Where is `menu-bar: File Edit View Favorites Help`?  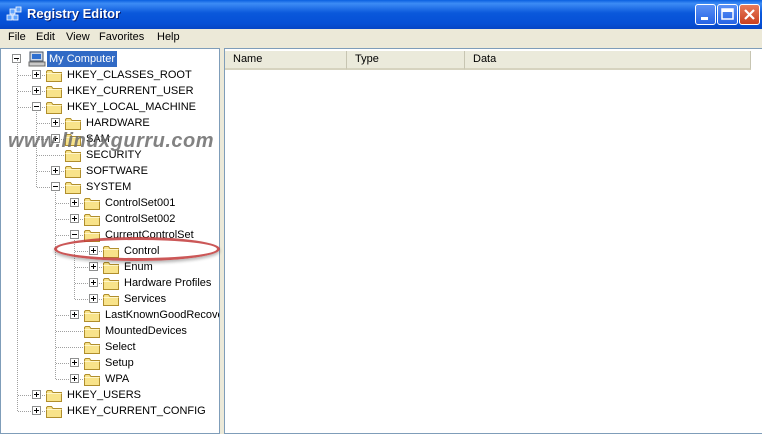 menu-bar: File Edit View Favorites Help is located at coordinates (381, 38).